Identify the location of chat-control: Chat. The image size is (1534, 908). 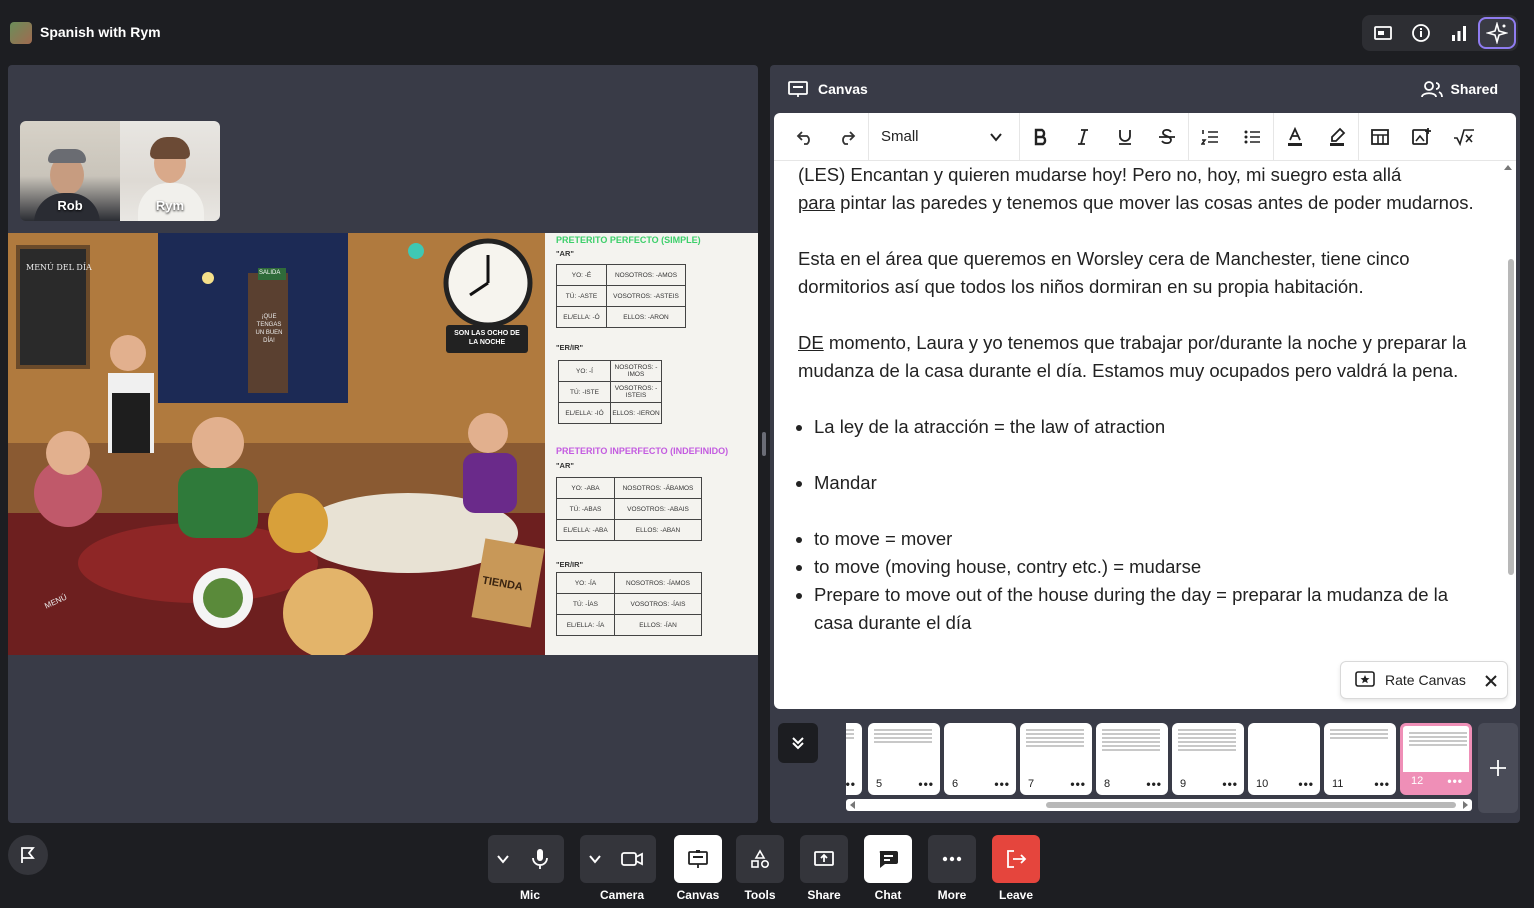
(888, 868).